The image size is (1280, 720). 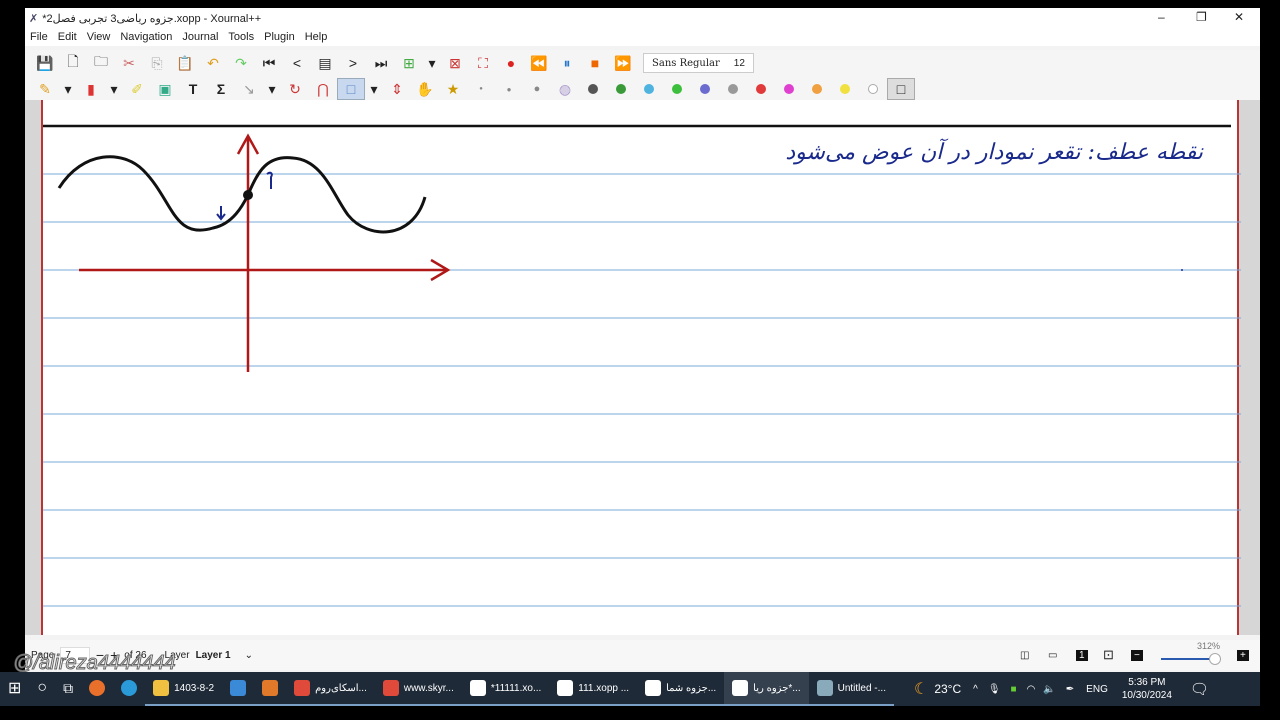 What do you see at coordinates (351, 89) in the screenshot?
I see `select-rectangle-icon: □` at bounding box center [351, 89].